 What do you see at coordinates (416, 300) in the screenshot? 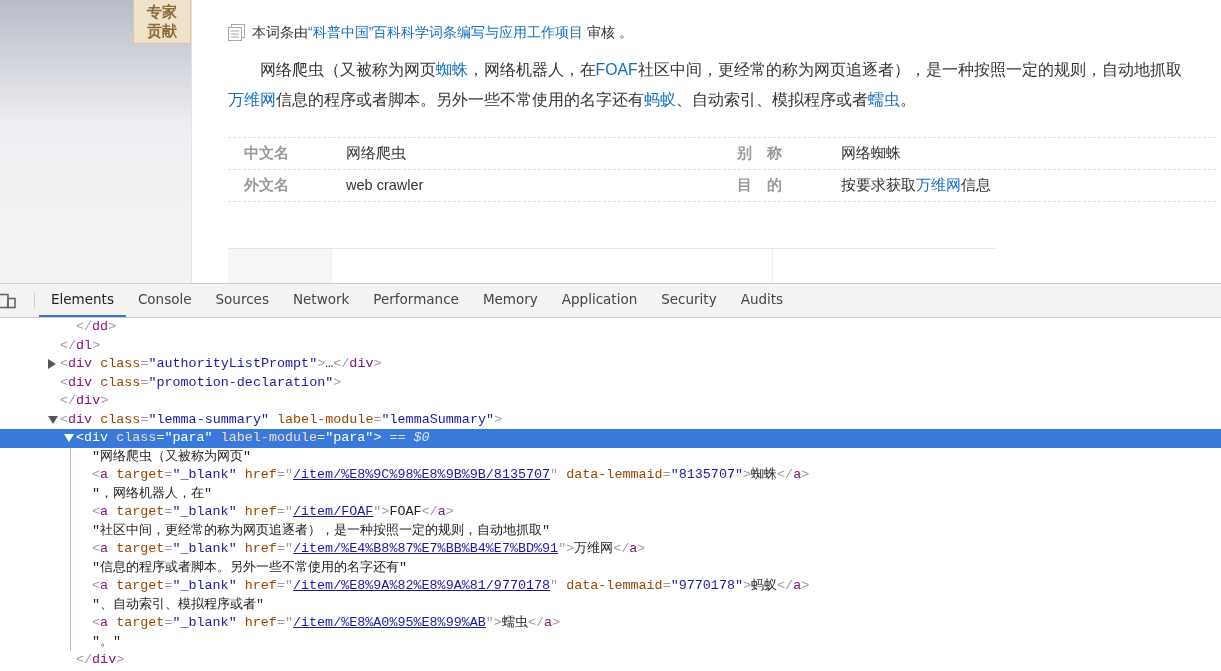
I see `devtools-tab: Performance` at bounding box center [416, 300].